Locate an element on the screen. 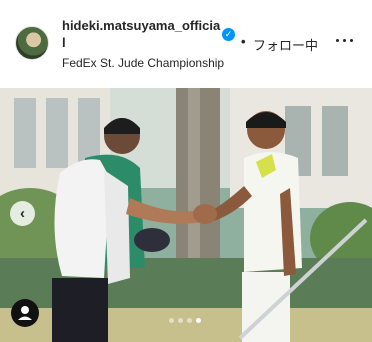  carousel-prev-button: ‹ is located at coordinates (22, 213).